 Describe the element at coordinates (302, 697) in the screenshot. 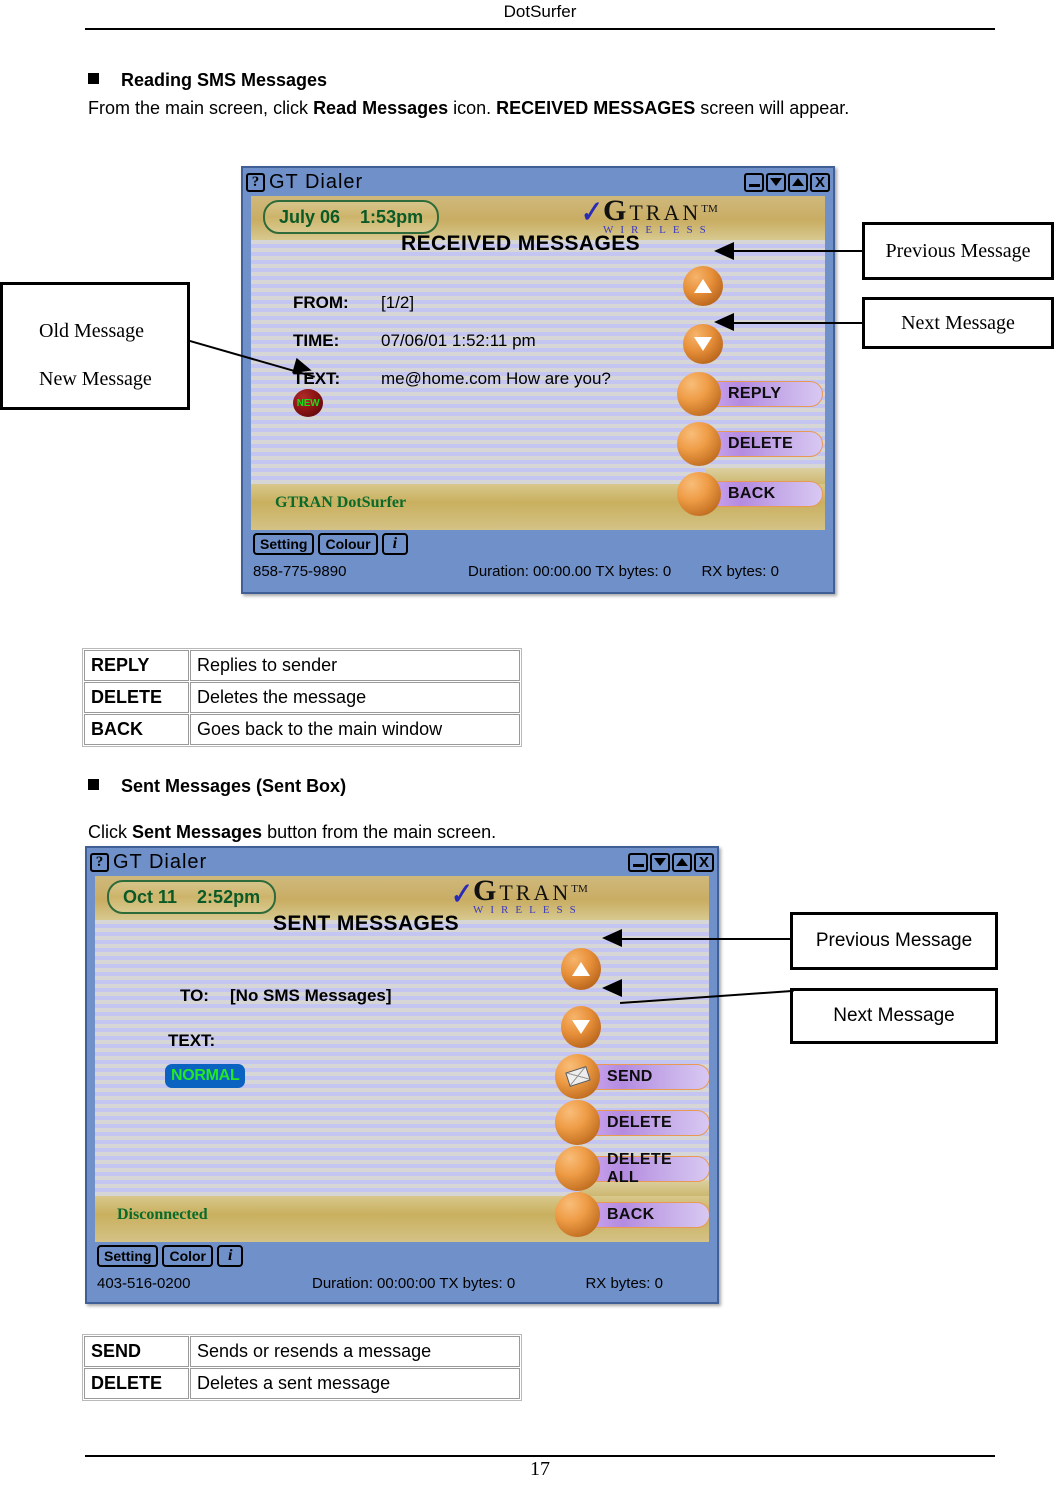

I see `table-row: DELETE Deletes the message` at that location.